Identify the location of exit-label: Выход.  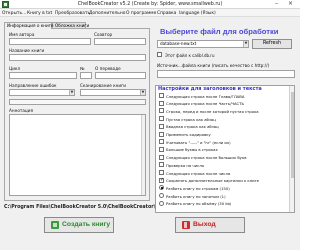
(204, 224).